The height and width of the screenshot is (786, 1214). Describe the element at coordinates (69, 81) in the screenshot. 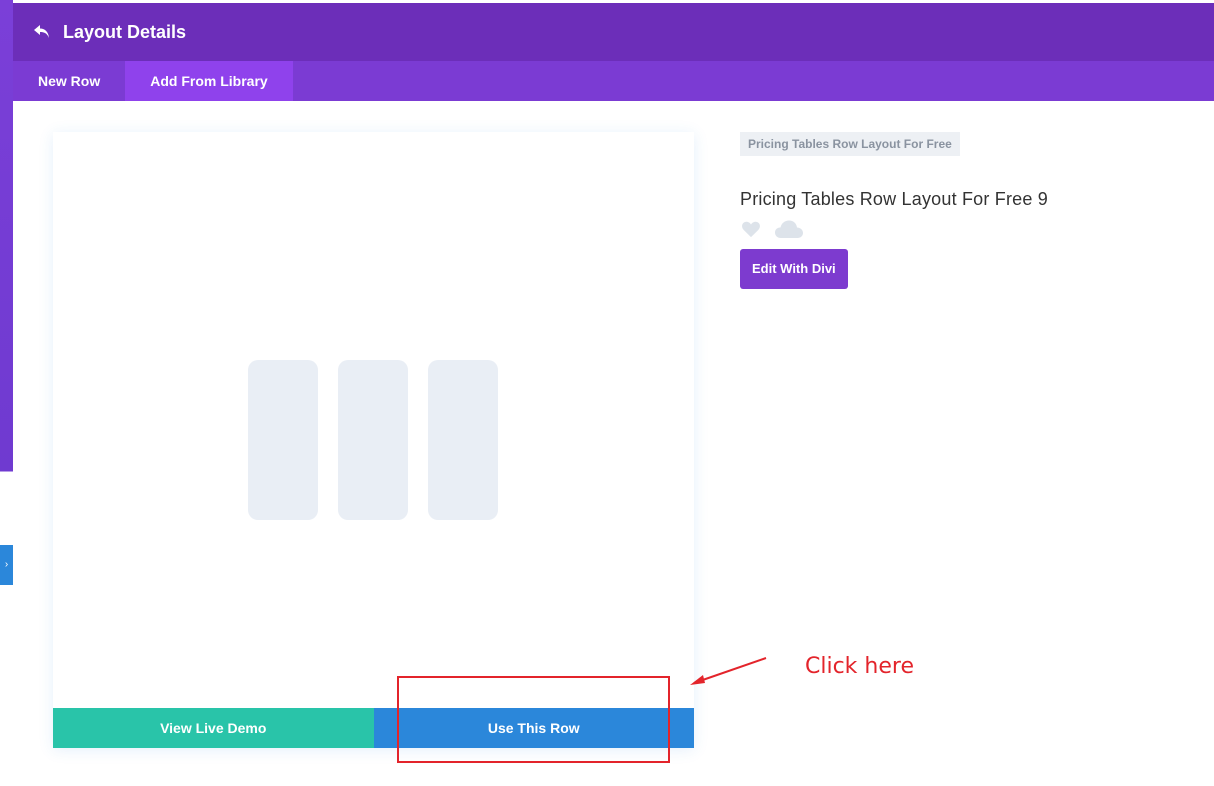

I see `tab-new-row: New Row` at that location.